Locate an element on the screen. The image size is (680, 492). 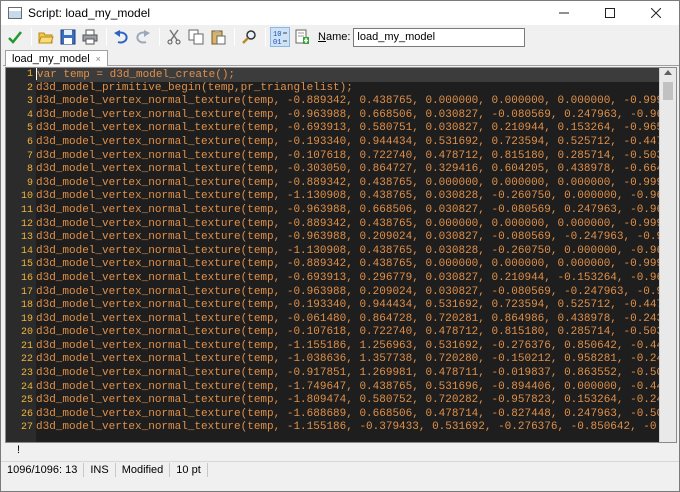
save-button is located at coordinates (68, 37).